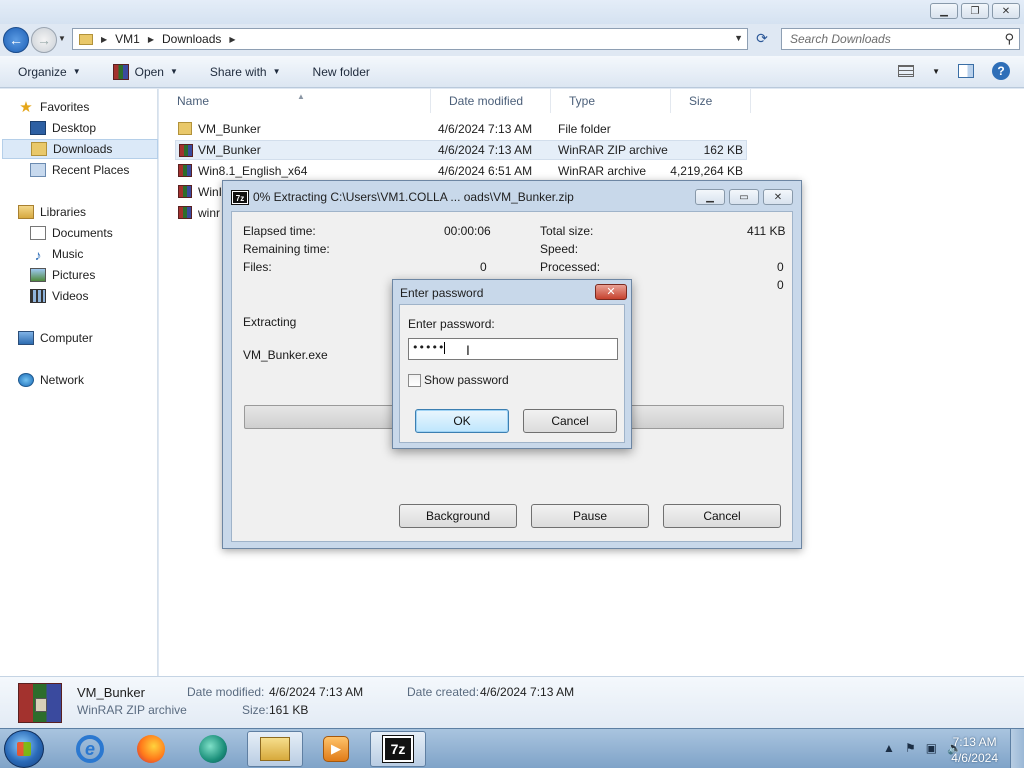 The image size is (1024, 768). I want to click on taskbar-internet-explorer: e, so click(90, 749).